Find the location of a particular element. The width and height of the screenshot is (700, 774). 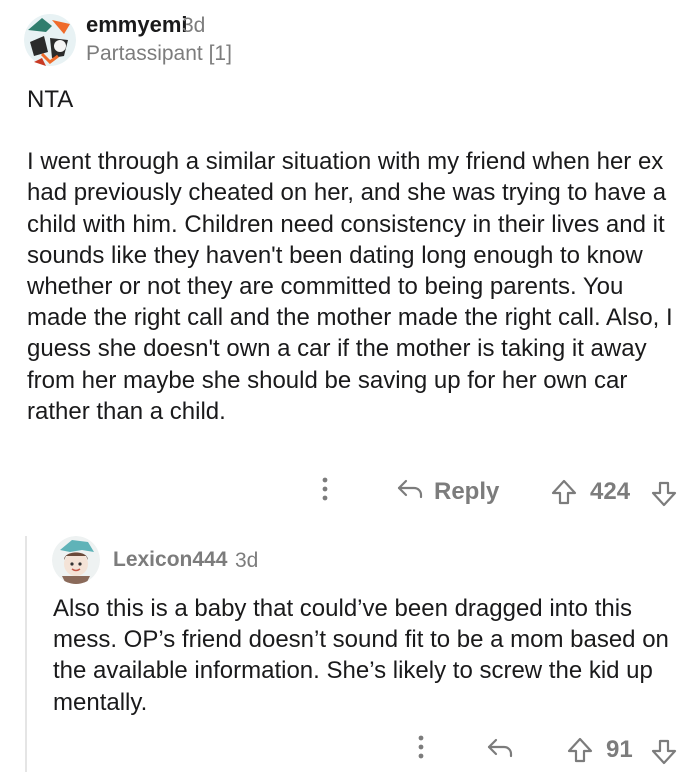

comment-actions: Reply 424 is located at coordinates (350, 492).